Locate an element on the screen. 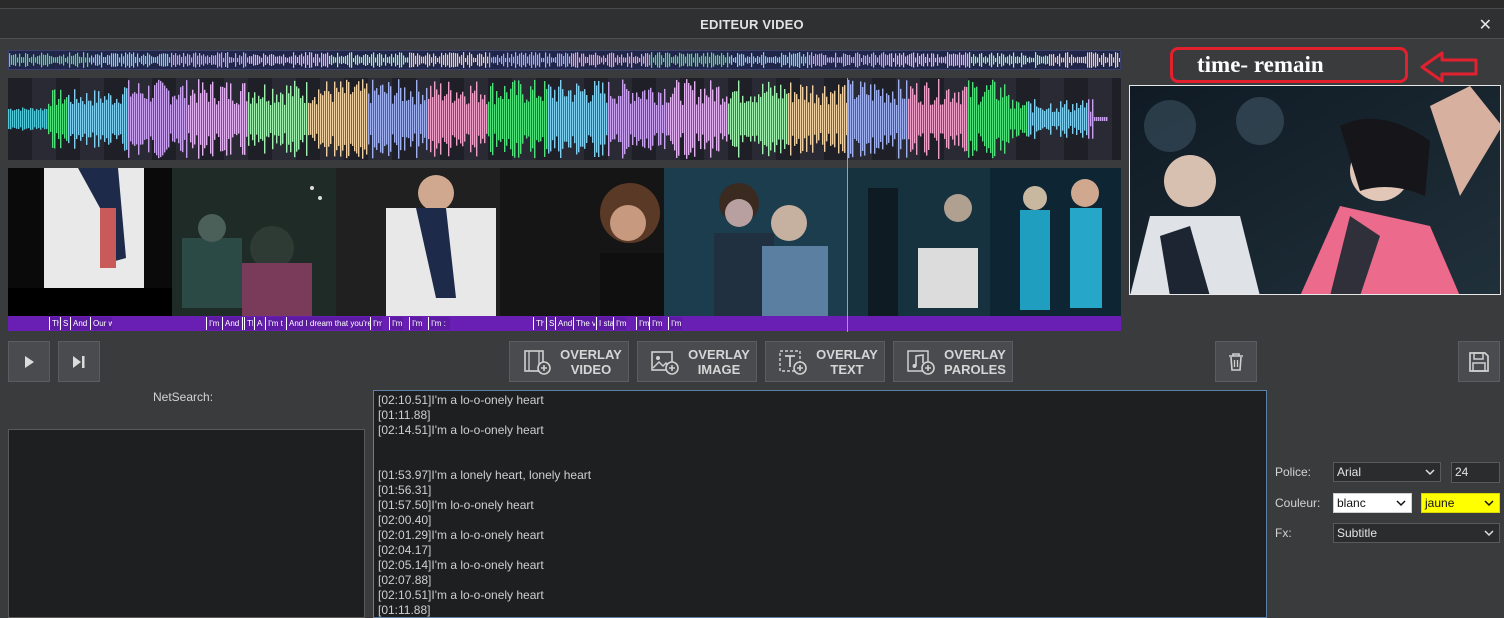 The width and height of the screenshot is (1504, 618). overlay-image-button: OVERLAY IMAGE is located at coordinates (697, 361).